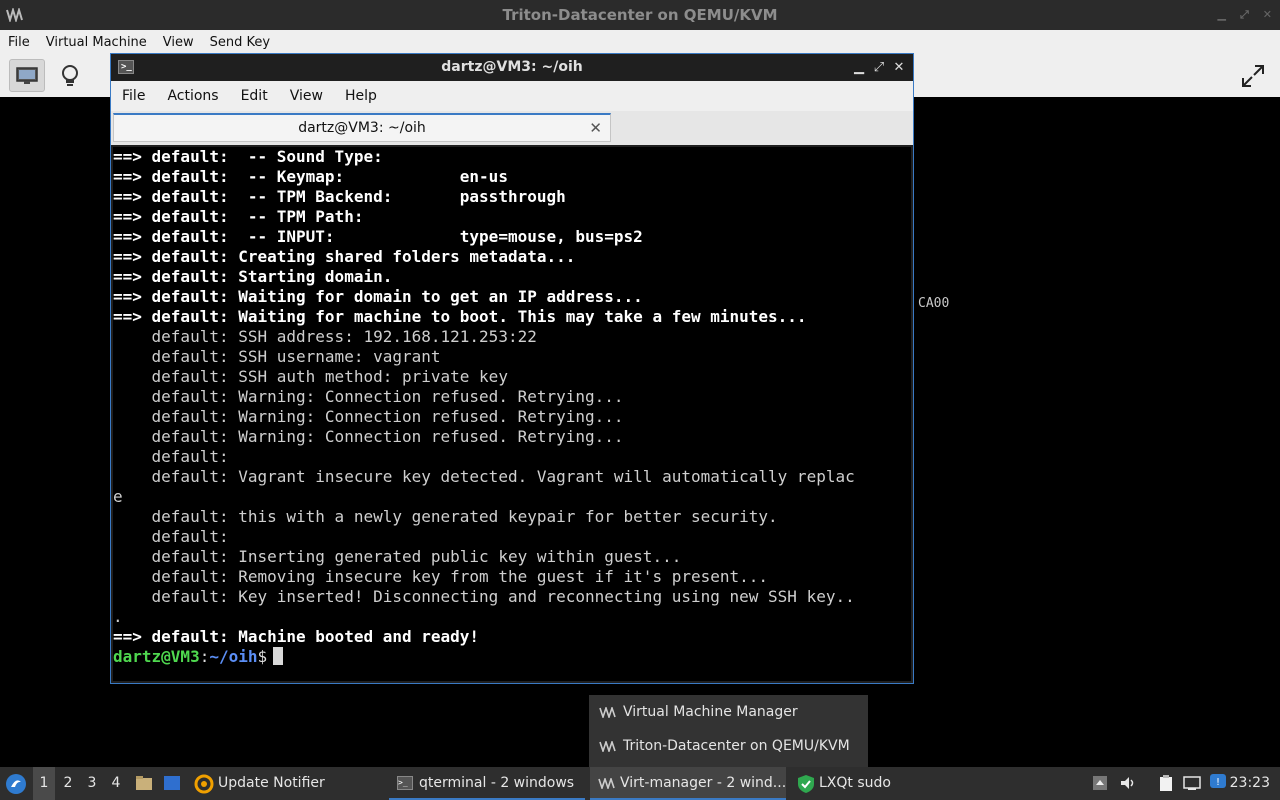  Describe the element at coordinates (233, 656) in the screenshot. I see `prompt-path: ~/oih` at that location.